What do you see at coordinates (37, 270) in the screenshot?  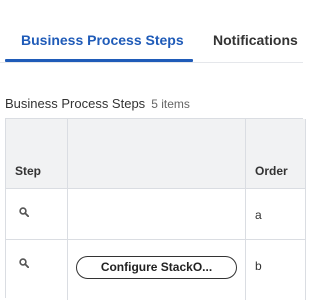 I see `table-row-2-step-cell` at bounding box center [37, 270].